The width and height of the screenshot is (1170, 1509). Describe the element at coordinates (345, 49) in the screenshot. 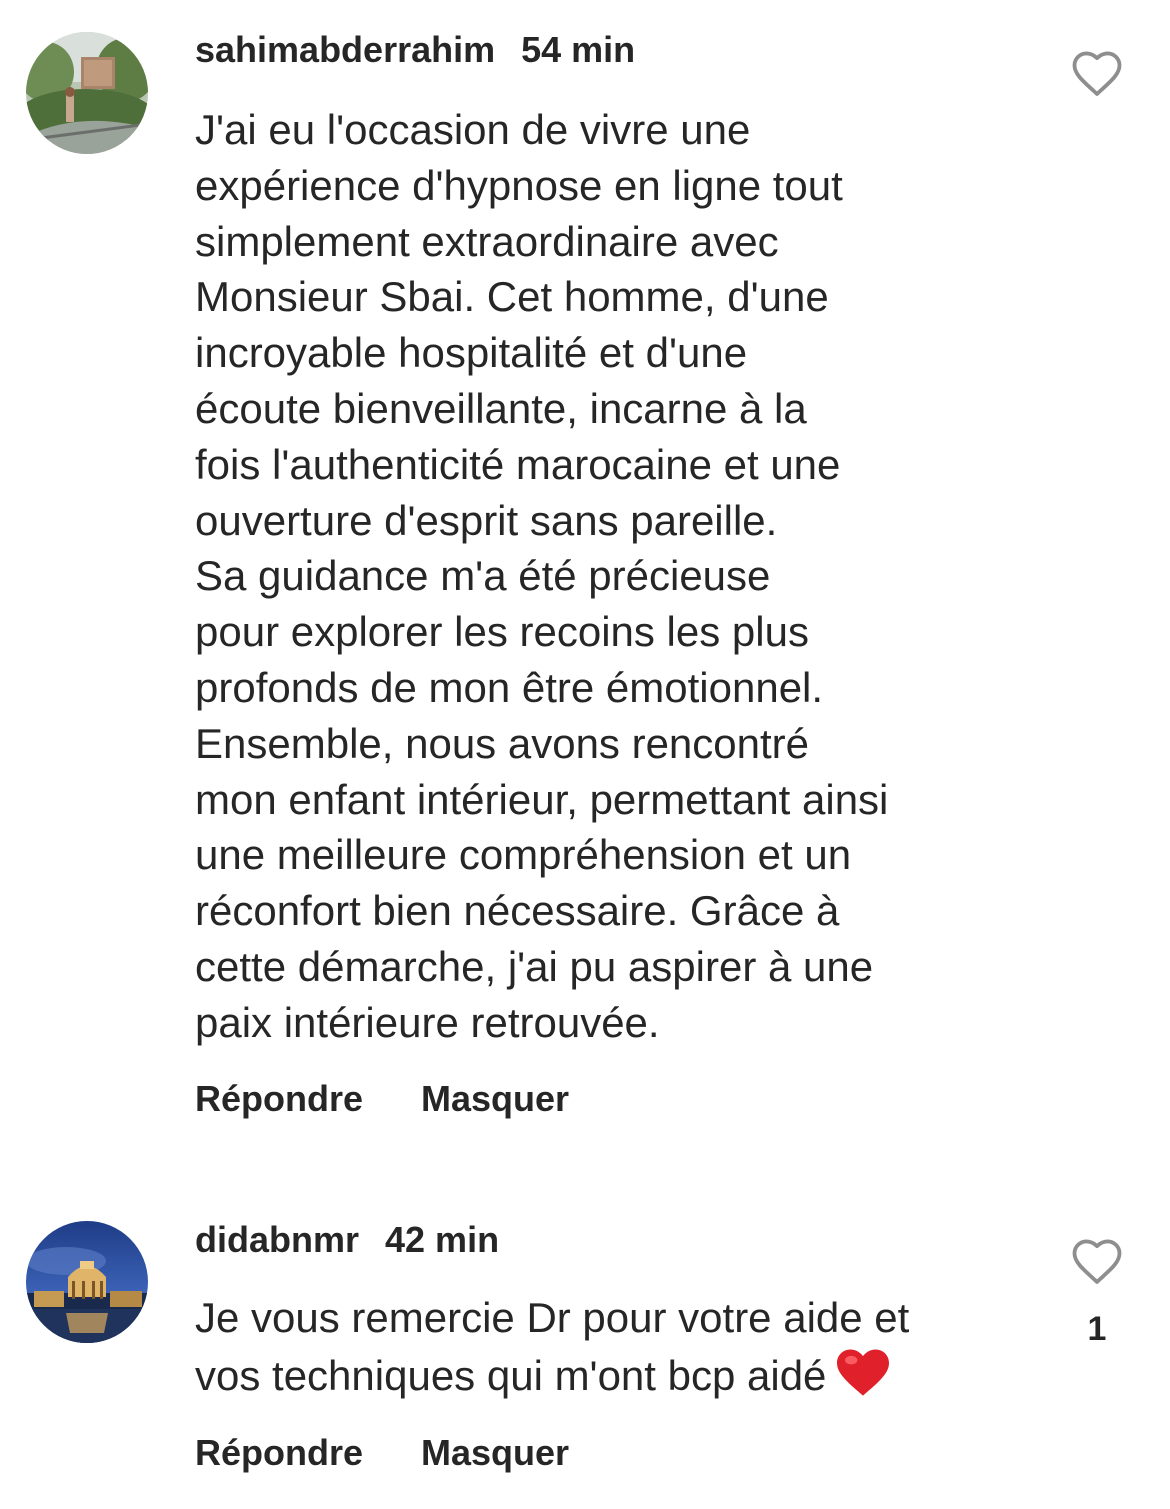

I see `username: sahimabderrahim` at that location.